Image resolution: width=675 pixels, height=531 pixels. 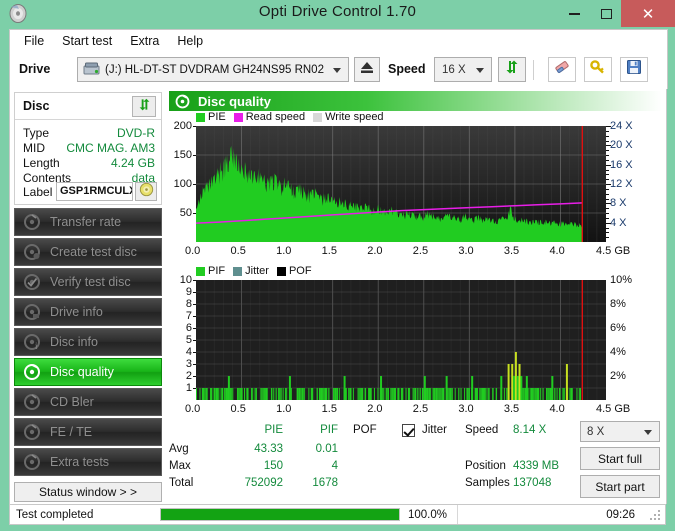 I want to click on test-speed-select: 8 X, so click(x=620, y=431).